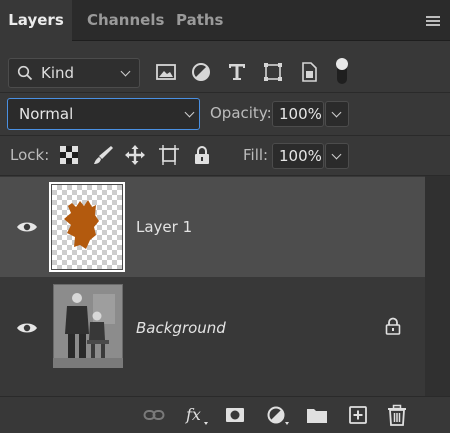  What do you see at coordinates (46, 114) in the screenshot?
I see `blend-mode-value: Normal` at bounding box center [46, 114].